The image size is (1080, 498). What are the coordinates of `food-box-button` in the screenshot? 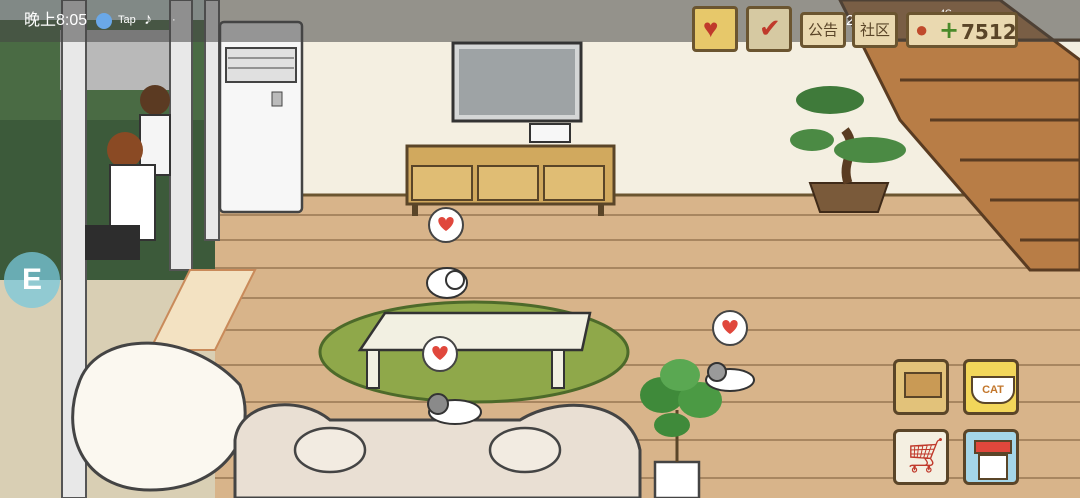 It's located at (921, 387).